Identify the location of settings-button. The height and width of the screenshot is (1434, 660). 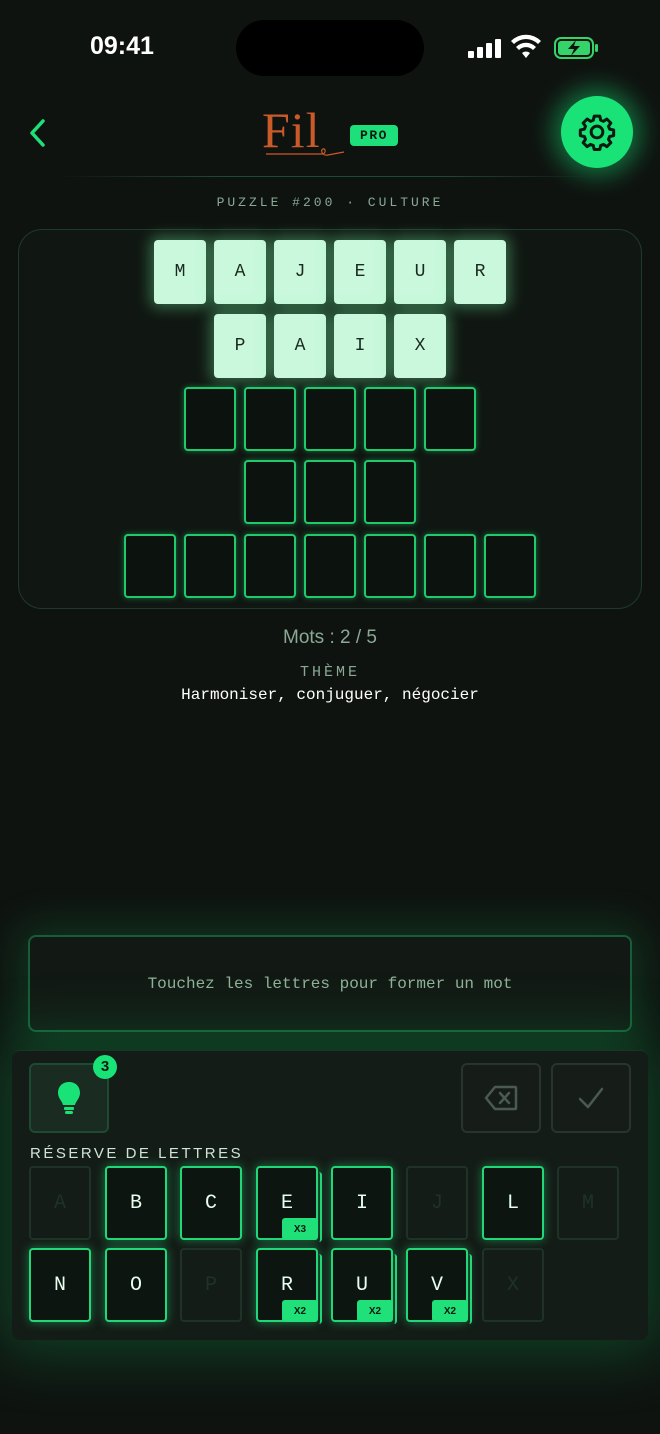
(597, 132).